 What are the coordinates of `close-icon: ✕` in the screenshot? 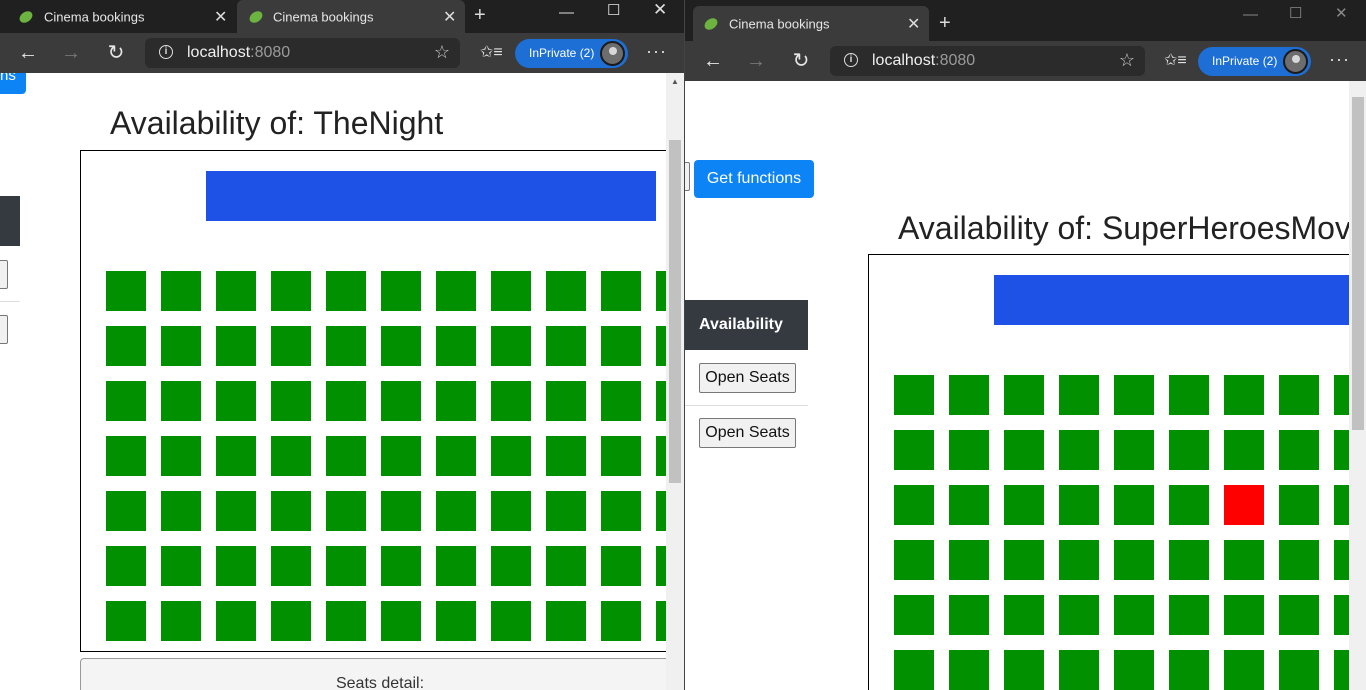 It's located at (913, 24).